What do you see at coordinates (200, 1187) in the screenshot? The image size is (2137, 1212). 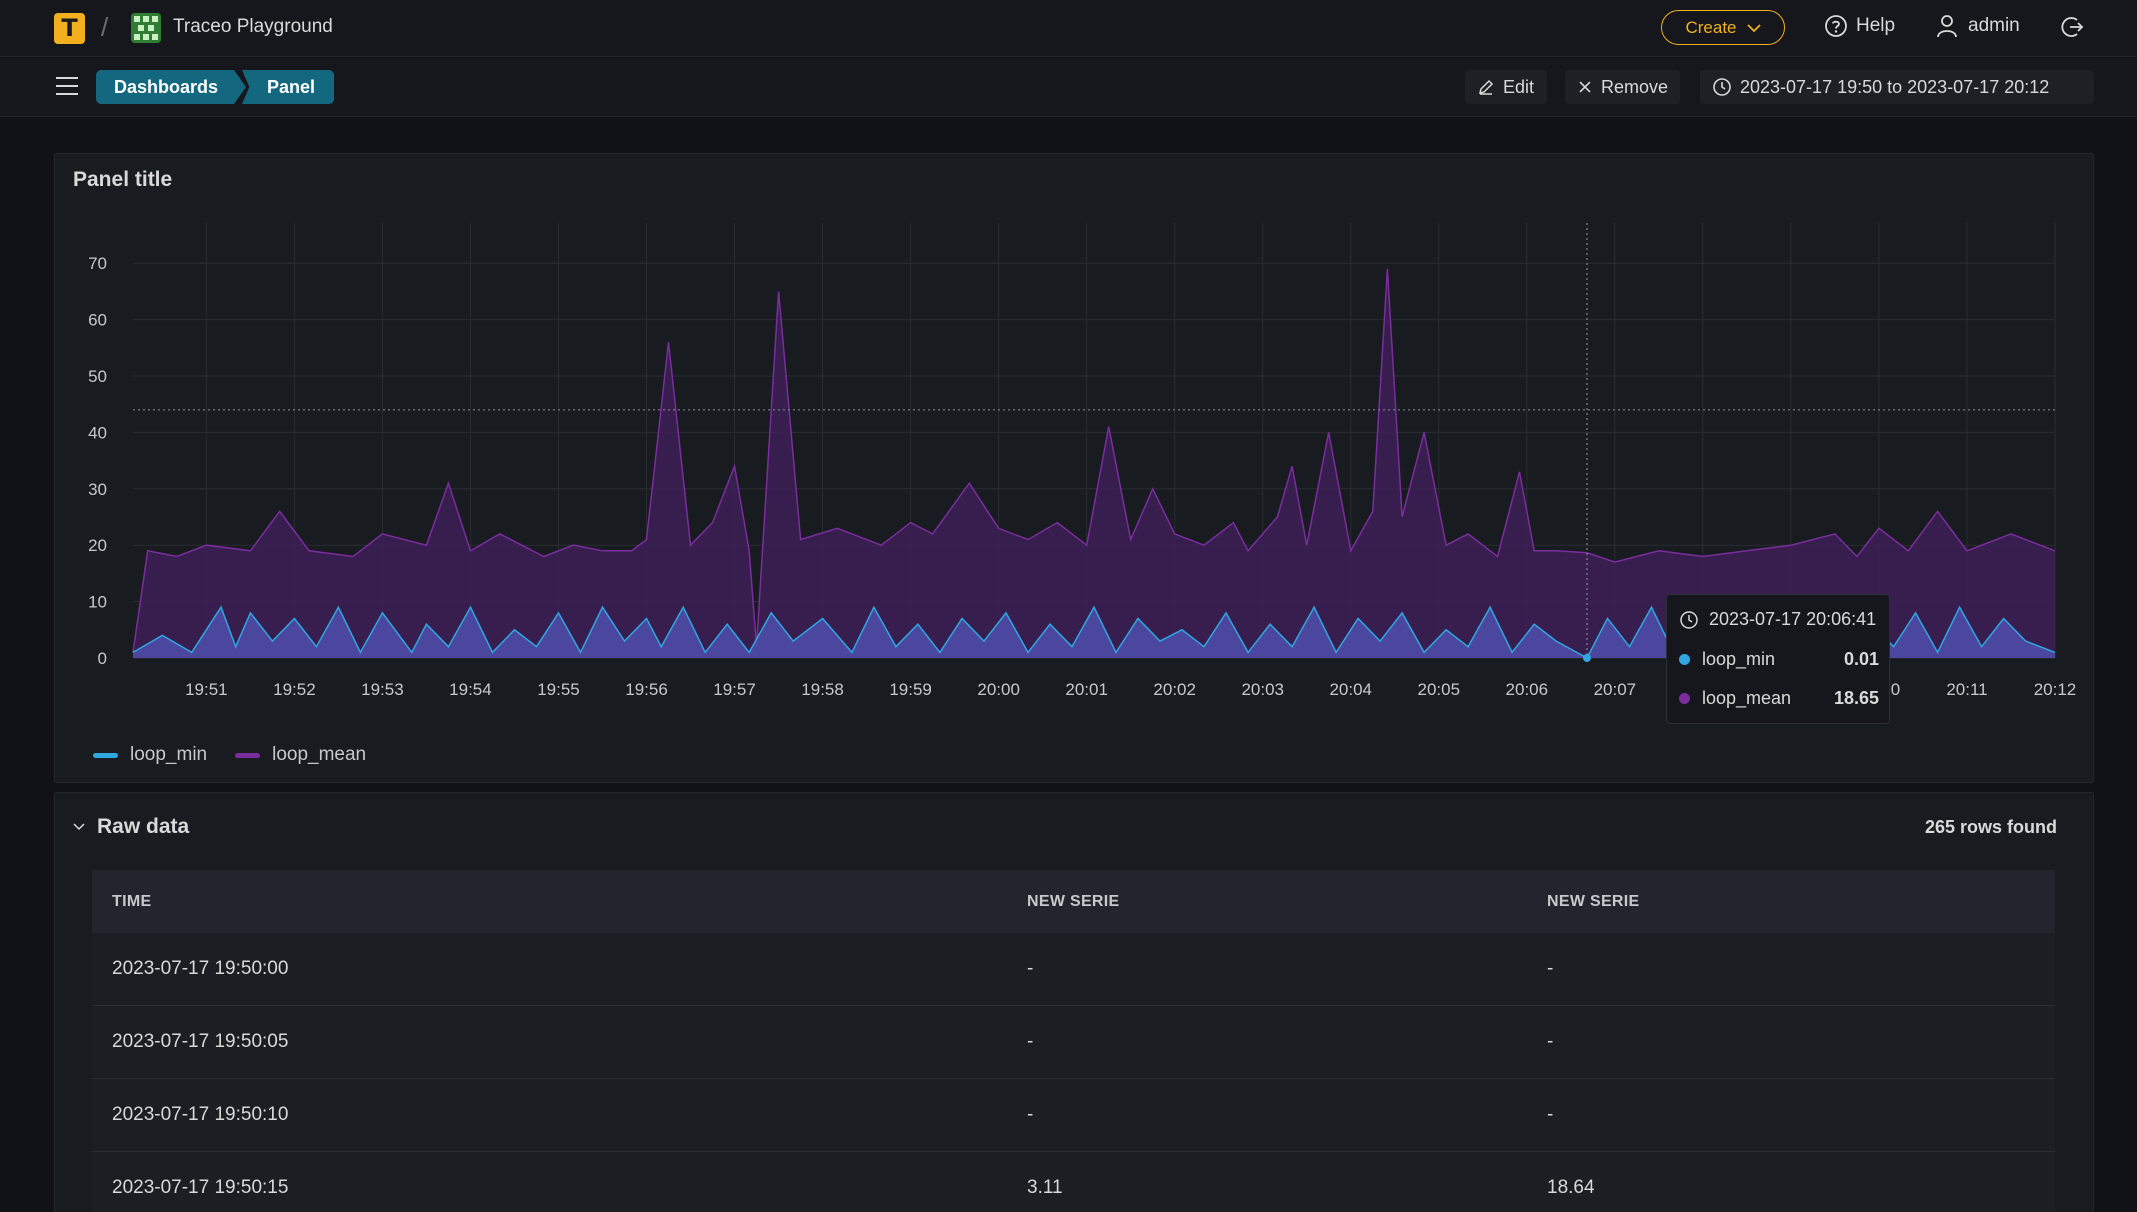 I see `table-cell: 2023-07-17 19:50:15` at bounding box center [200, 1187].